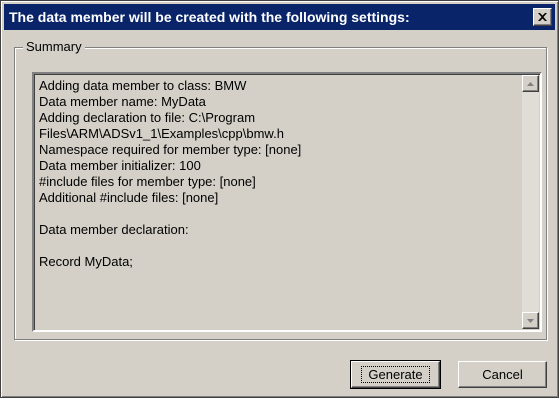 The height and width of the screenshot is (398, 559). What do you see at coordinates (143, 85) in the screenshot?
I see `summary-line: Adding data member to class: BMW` at bounding box center [143, 85].